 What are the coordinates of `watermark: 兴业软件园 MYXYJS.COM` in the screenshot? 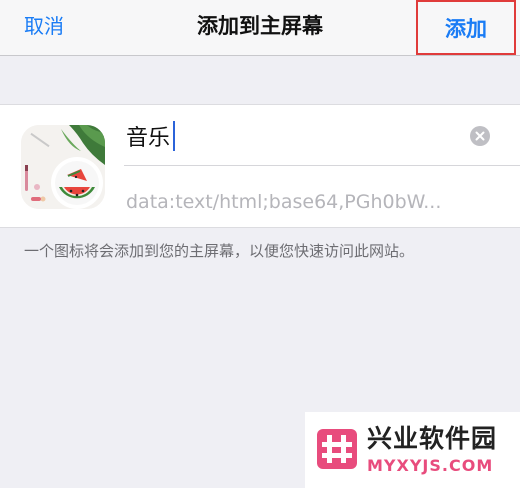 It's located at (412, 450).